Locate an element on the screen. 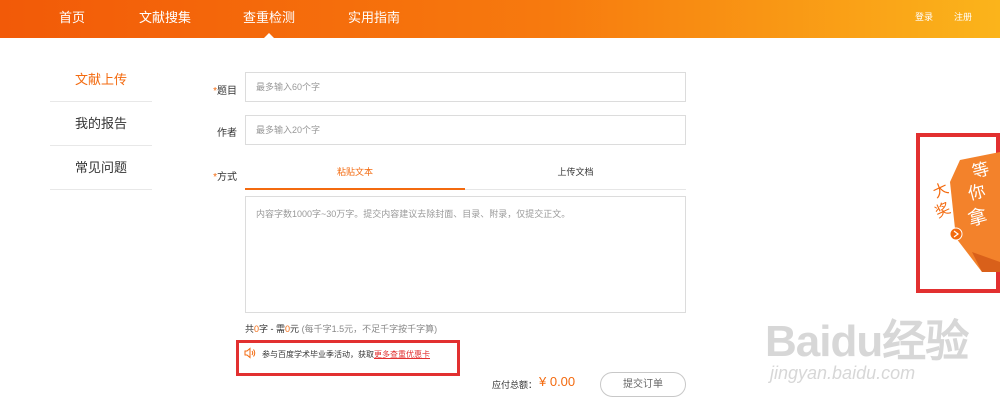 Image resolution: width=1000 pixels, height=417 pixels. banner-char-4: 大 is located at coordinates (941, 190).